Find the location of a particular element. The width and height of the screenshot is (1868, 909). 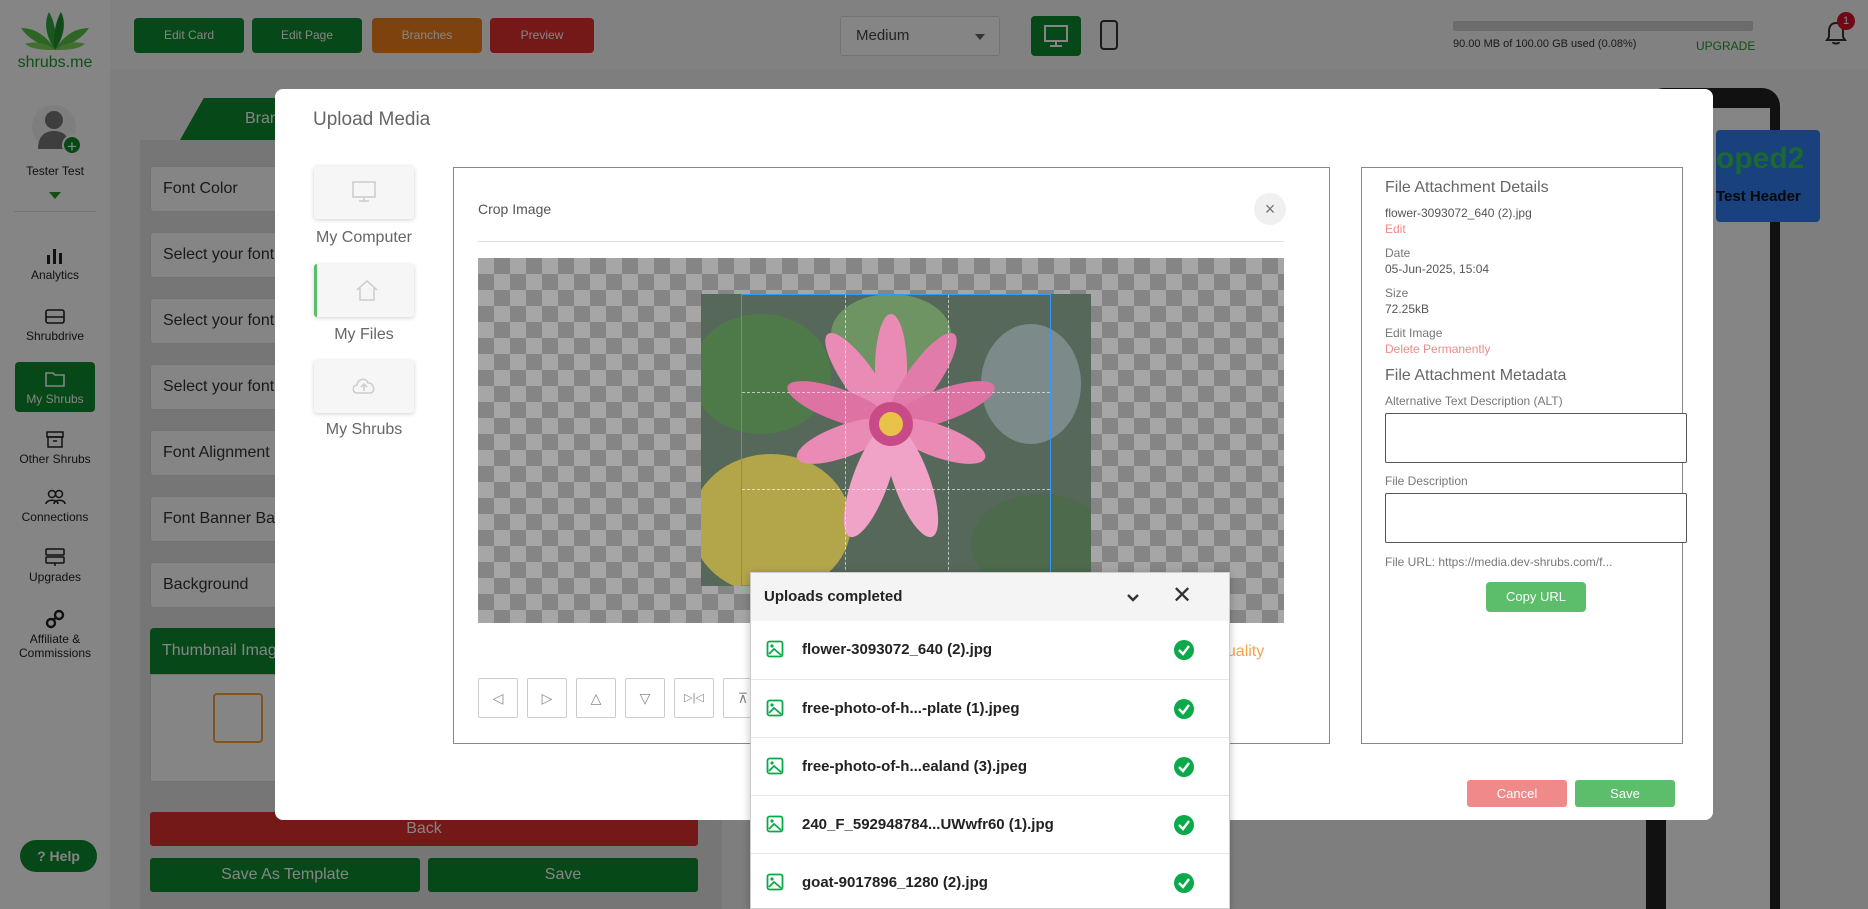

home-icon is located at coordinates (367, 290).